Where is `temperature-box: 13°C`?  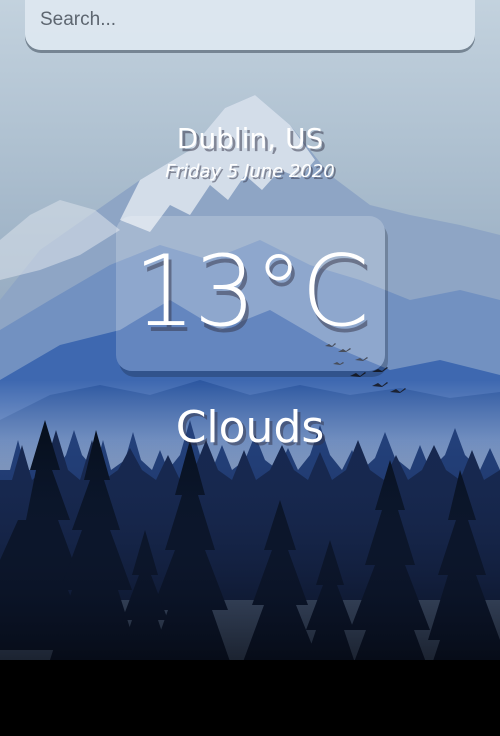 temperature-box: 13°C is located at coordinates (250, 293).